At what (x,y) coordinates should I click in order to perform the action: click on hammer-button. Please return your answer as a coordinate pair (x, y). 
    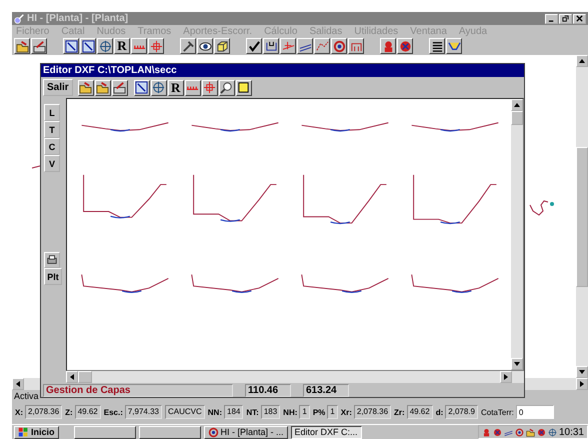
    Looking at the image, I should click on (188, 46).